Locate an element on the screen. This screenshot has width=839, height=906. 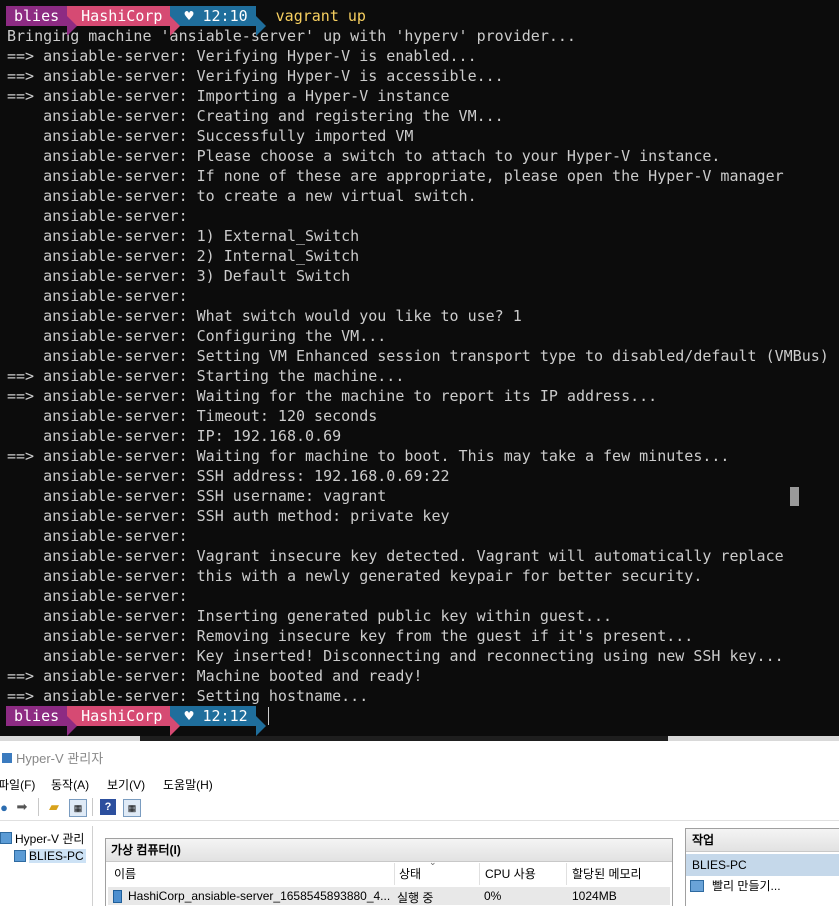
output-line: ansiable-server: Timeout: 120 seconds is located at coordinates (192, 416).